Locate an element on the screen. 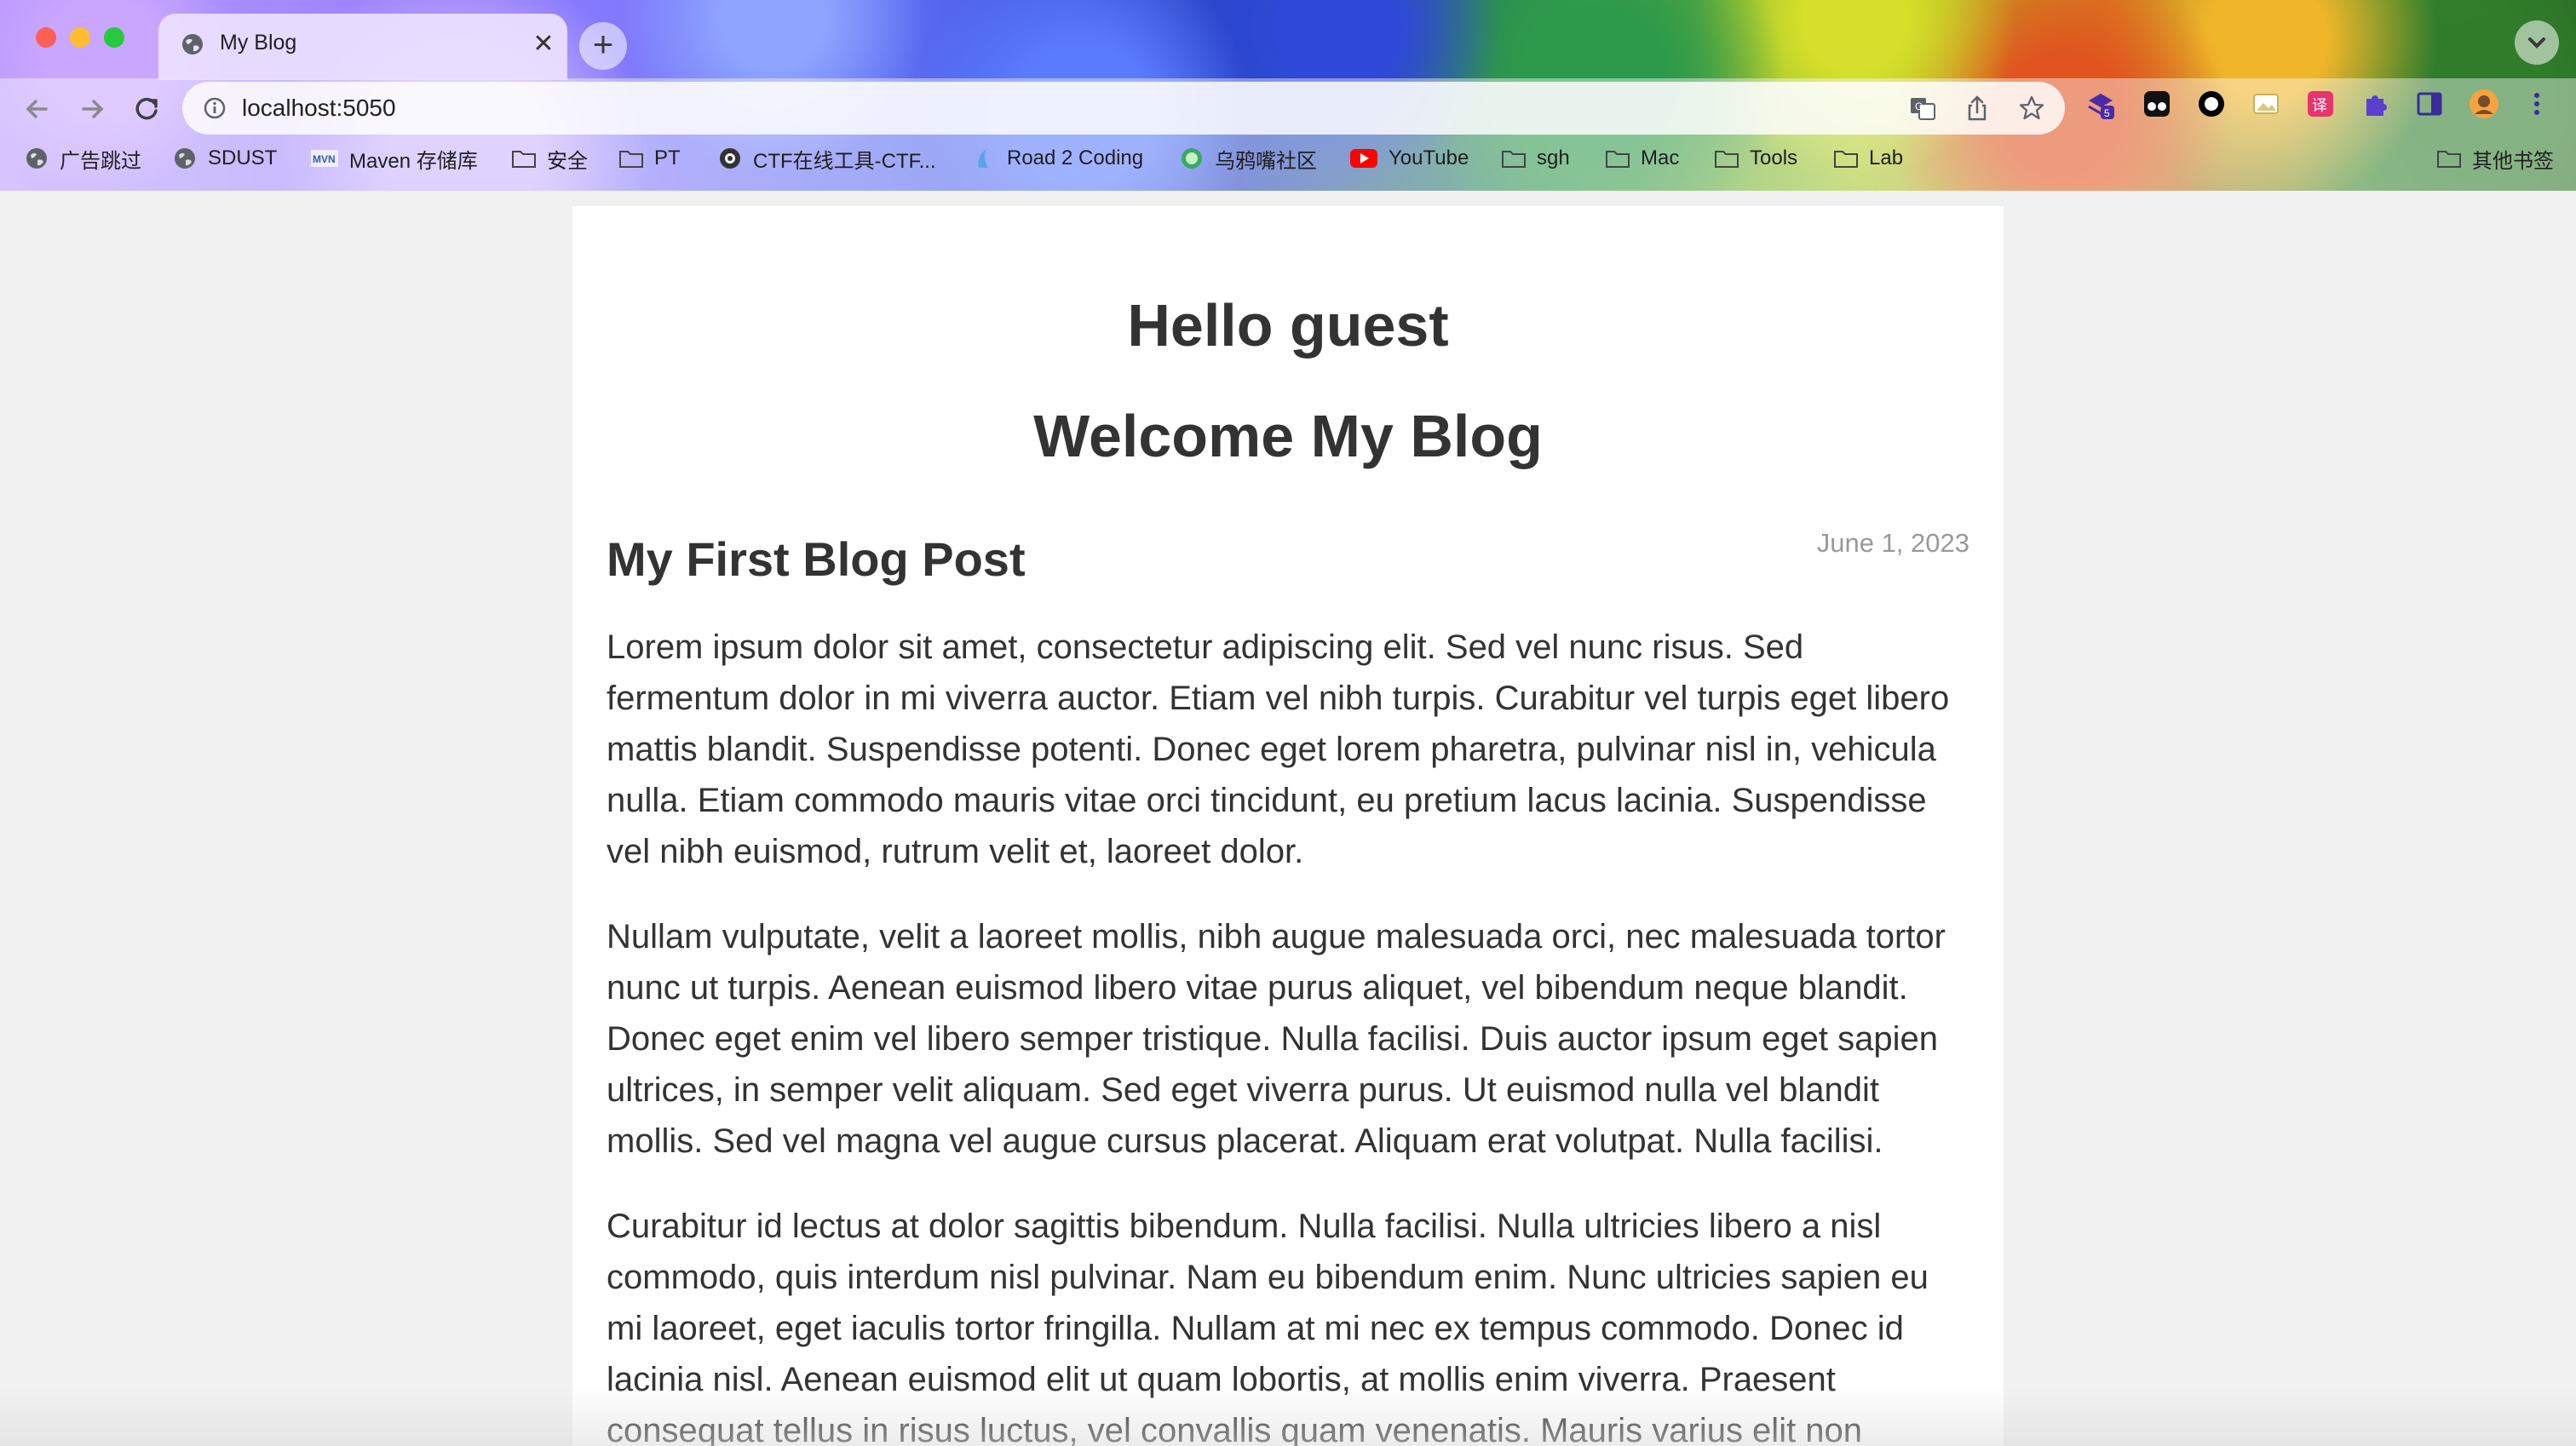 Image resolution: width=2576 pixels, height=1446 pixels. tab-search-button is located at coordinates (2537, 42).